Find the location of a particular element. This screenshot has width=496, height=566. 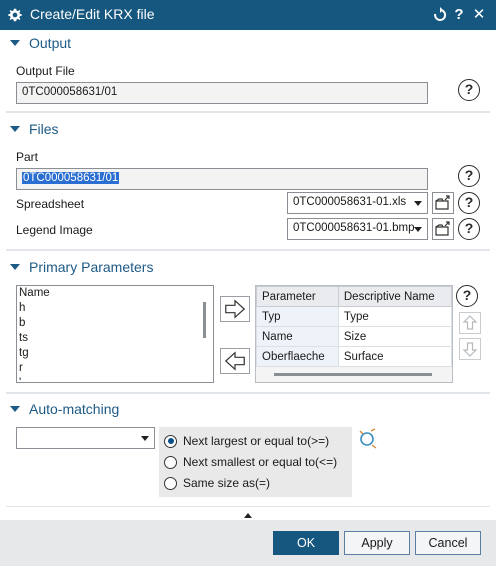

arrow-down-icon is located at coordinates (470, 349).